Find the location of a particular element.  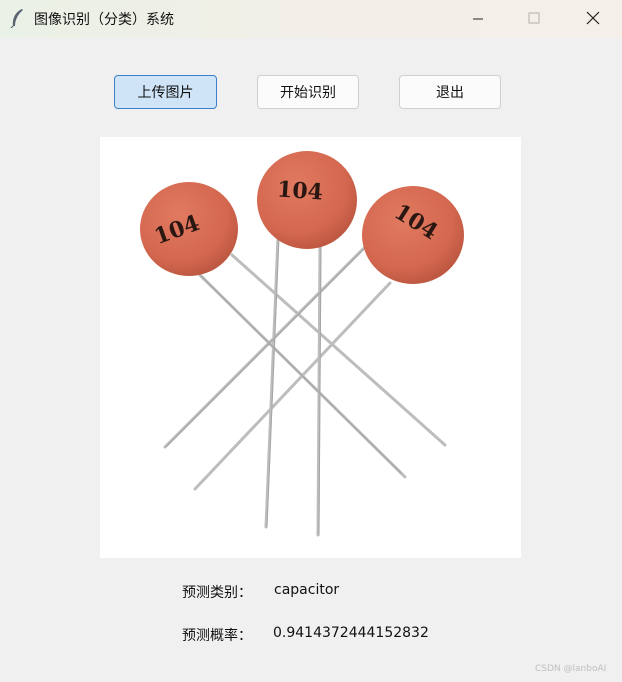

minimize-button is located at coordinates (478, 19).